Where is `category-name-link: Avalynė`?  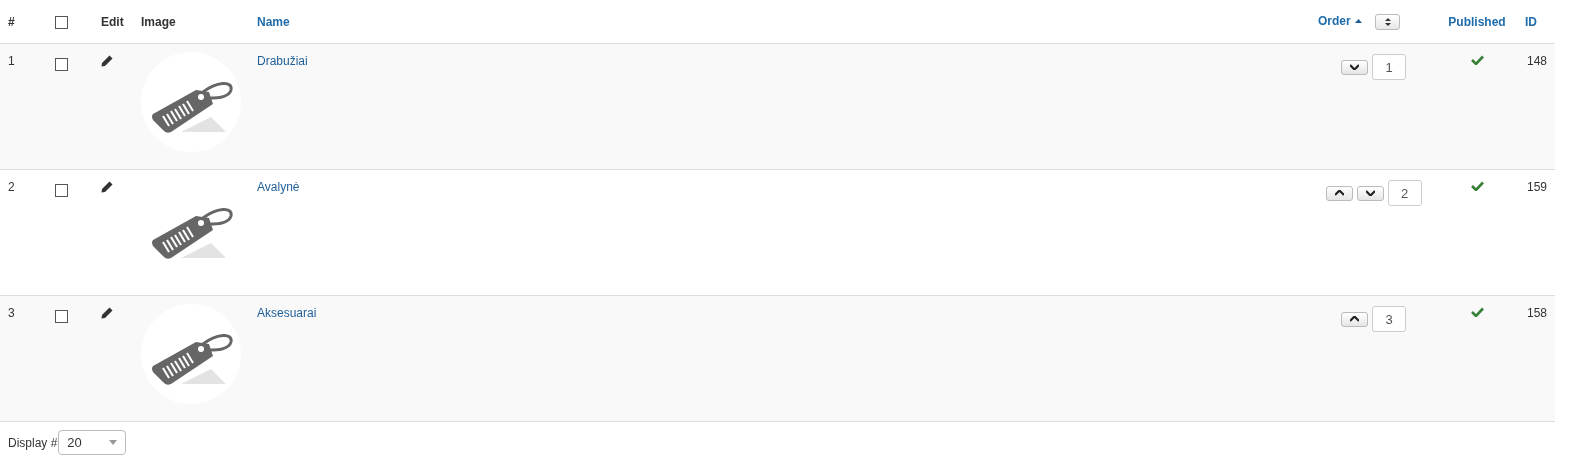
category-name-link: Avalynė is located at coordinates (278, 187).